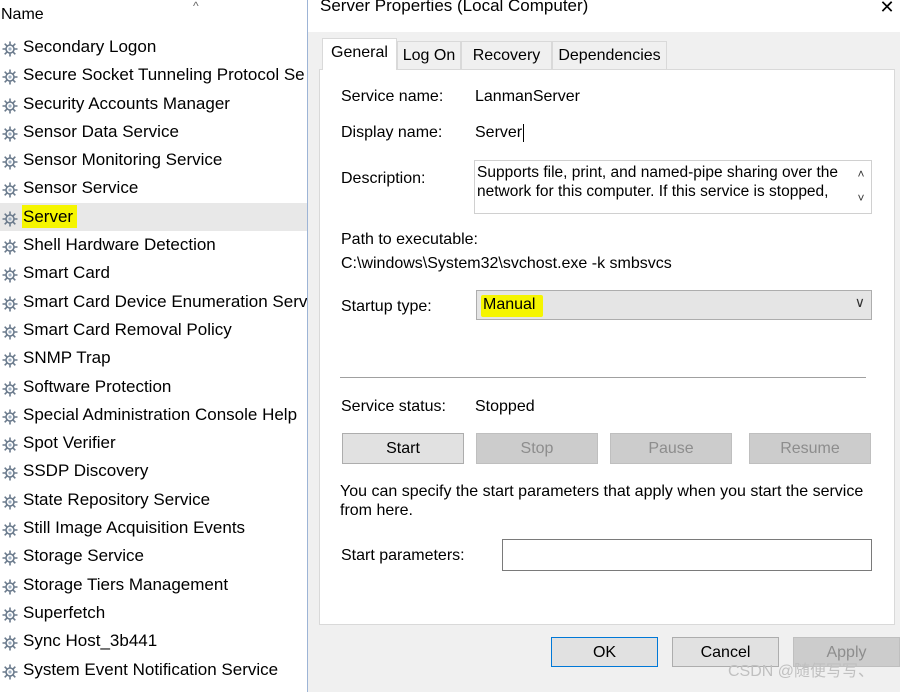  I want to click on scroll-down-icon: ˅, so click(861, 198).